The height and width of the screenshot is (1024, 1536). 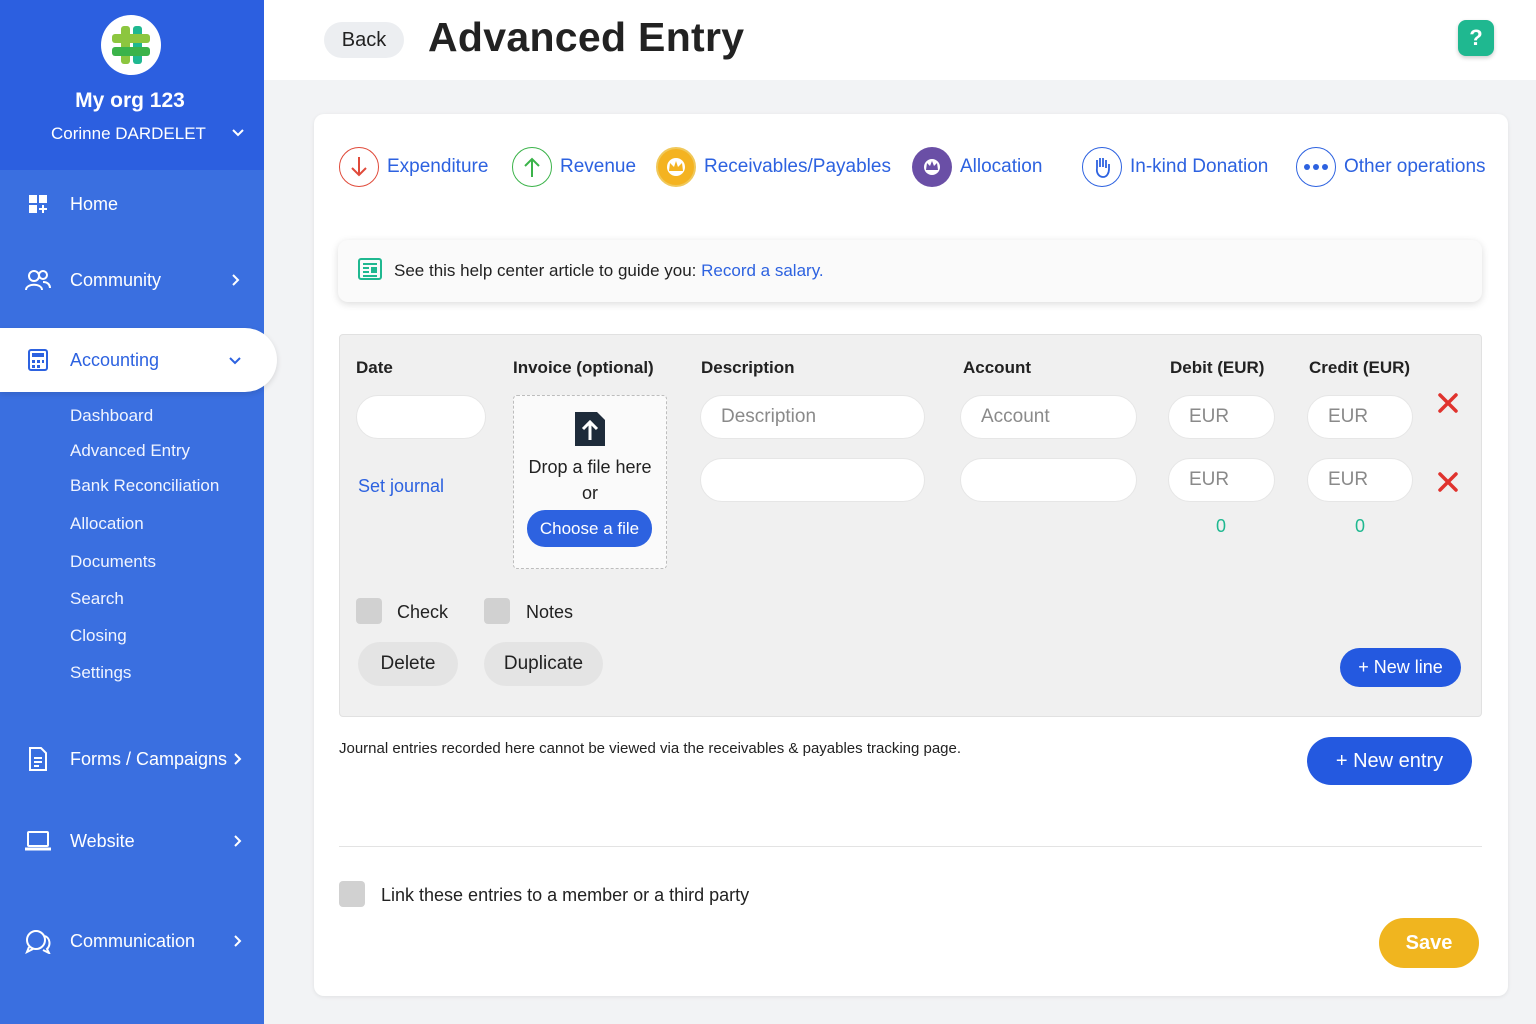 I want to click on laptop-icon, so click(x=38, y=841).